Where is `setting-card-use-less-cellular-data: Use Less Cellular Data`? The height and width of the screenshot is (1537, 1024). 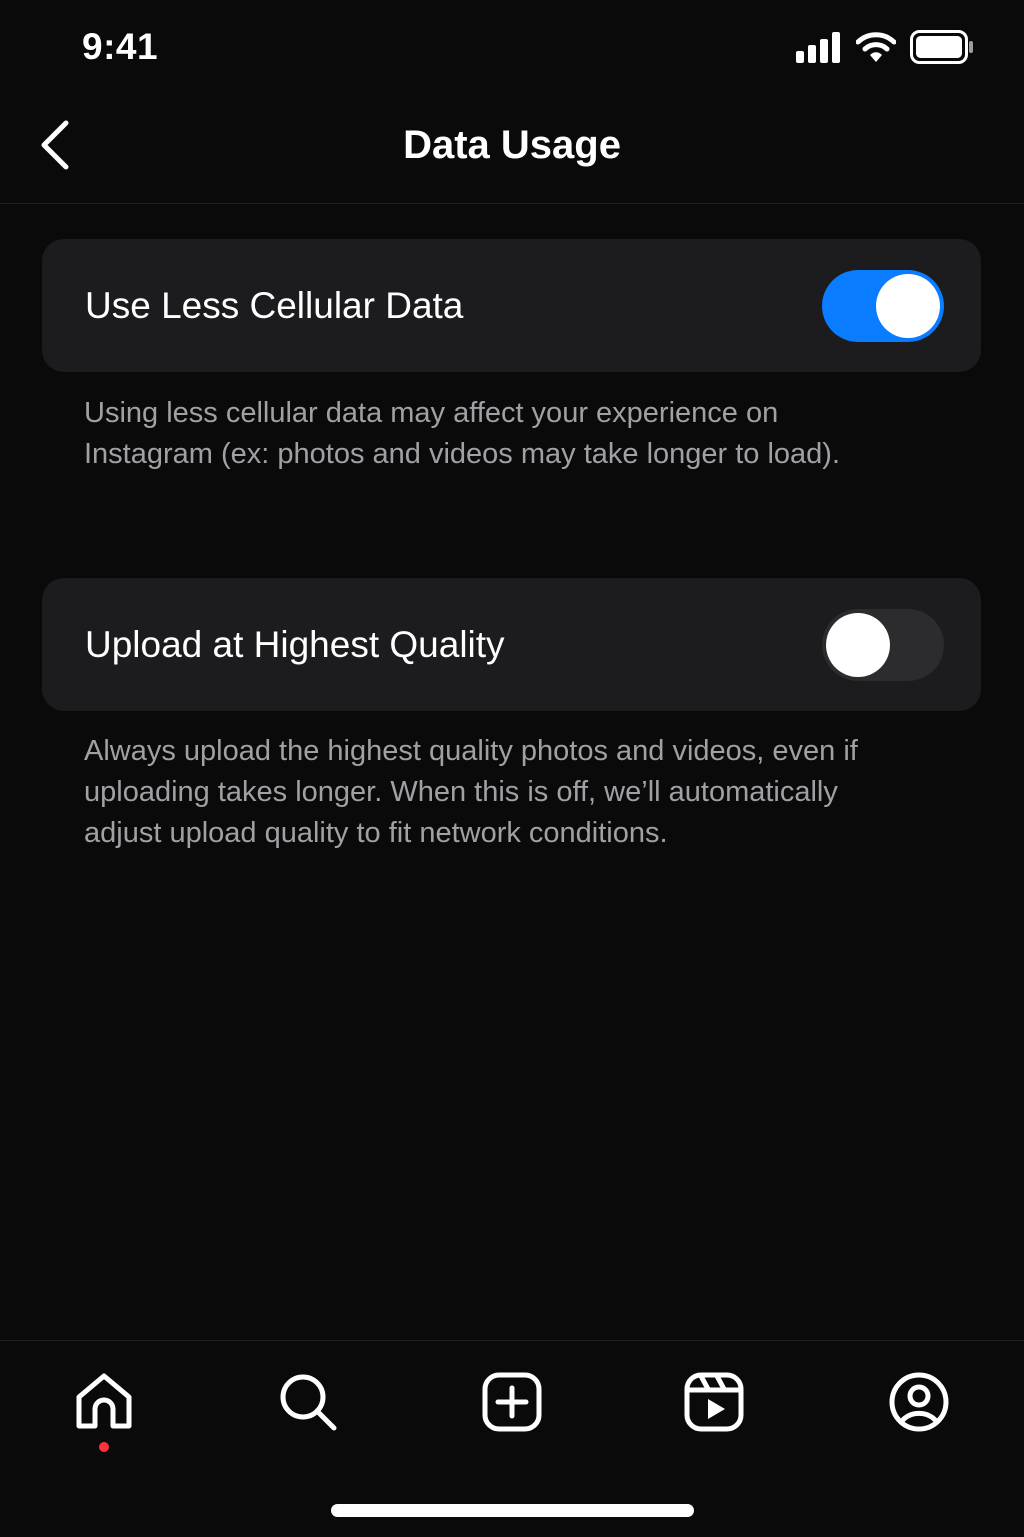
setting-card-use-less-cellular-data: Use Less Cellular Data is located at coordinates (511, 305).